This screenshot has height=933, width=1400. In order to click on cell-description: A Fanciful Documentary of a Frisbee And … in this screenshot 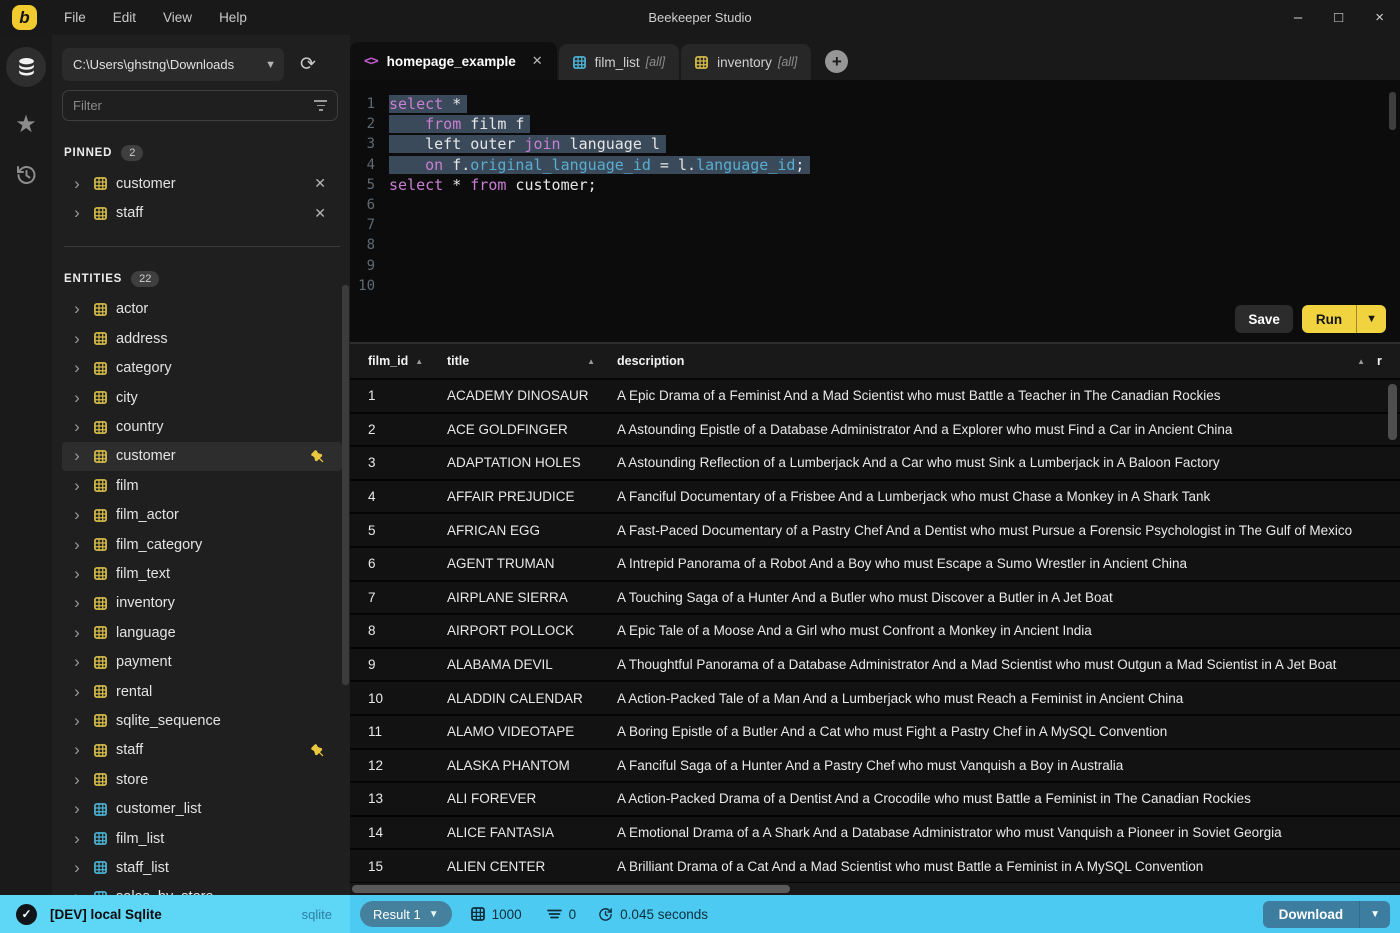, I will do `click(1003, 496)`.